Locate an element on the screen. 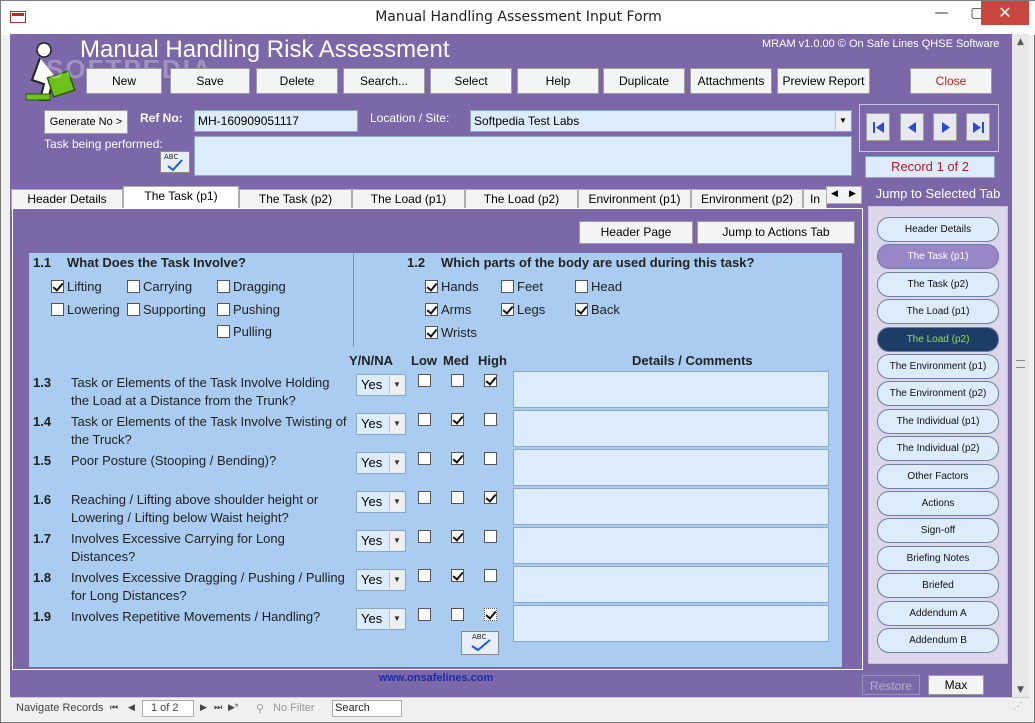  bodypart-hands: Hands is located at coordinates (452, 288).